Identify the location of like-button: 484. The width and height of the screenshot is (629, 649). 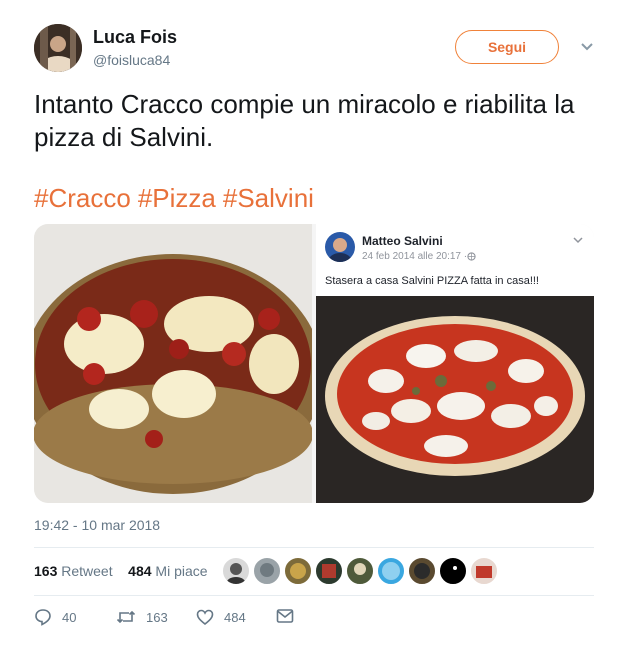
(221, 617).